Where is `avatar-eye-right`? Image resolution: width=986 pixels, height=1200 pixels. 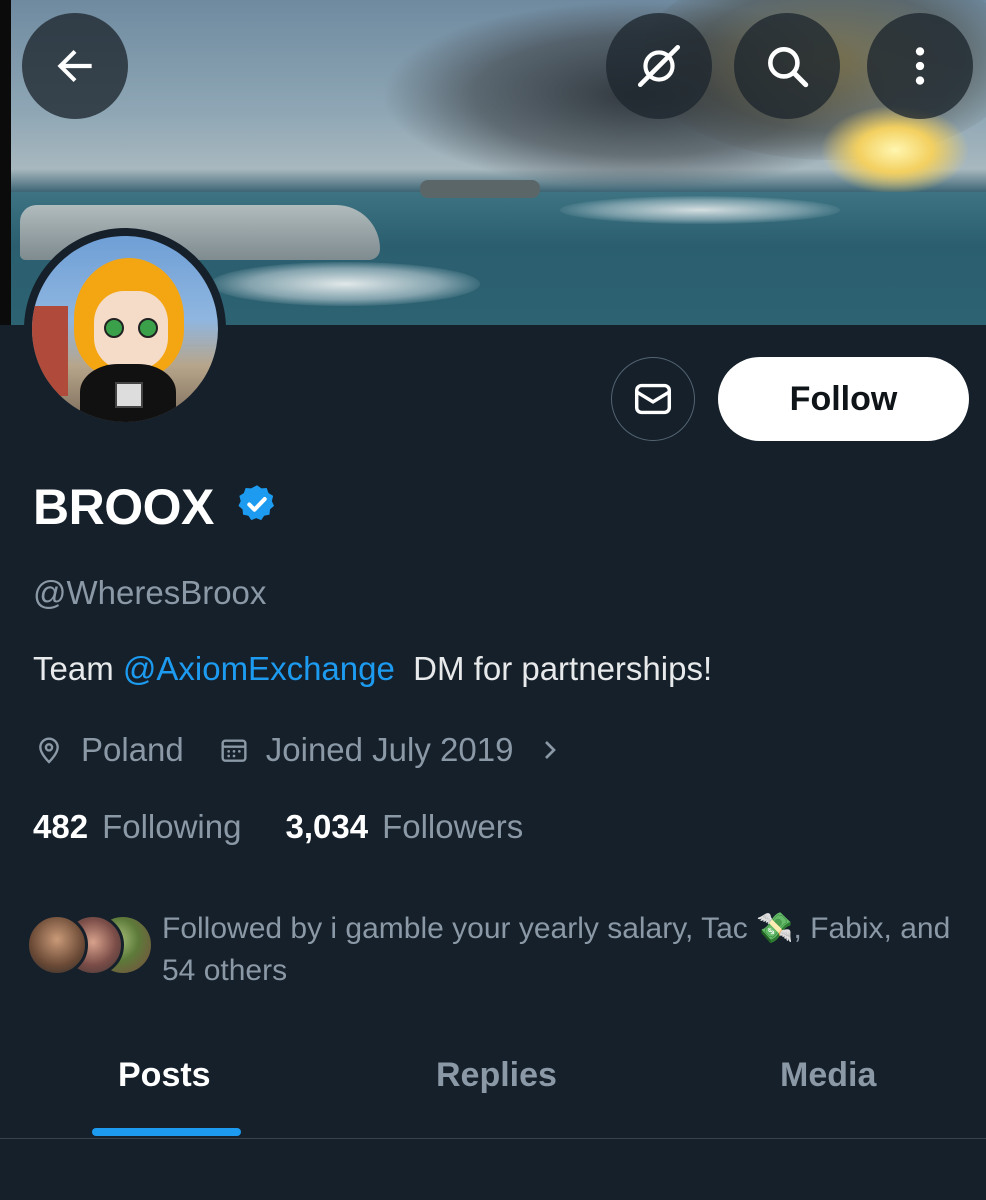
avatar-eye-right is located at coordinates (148, 328).